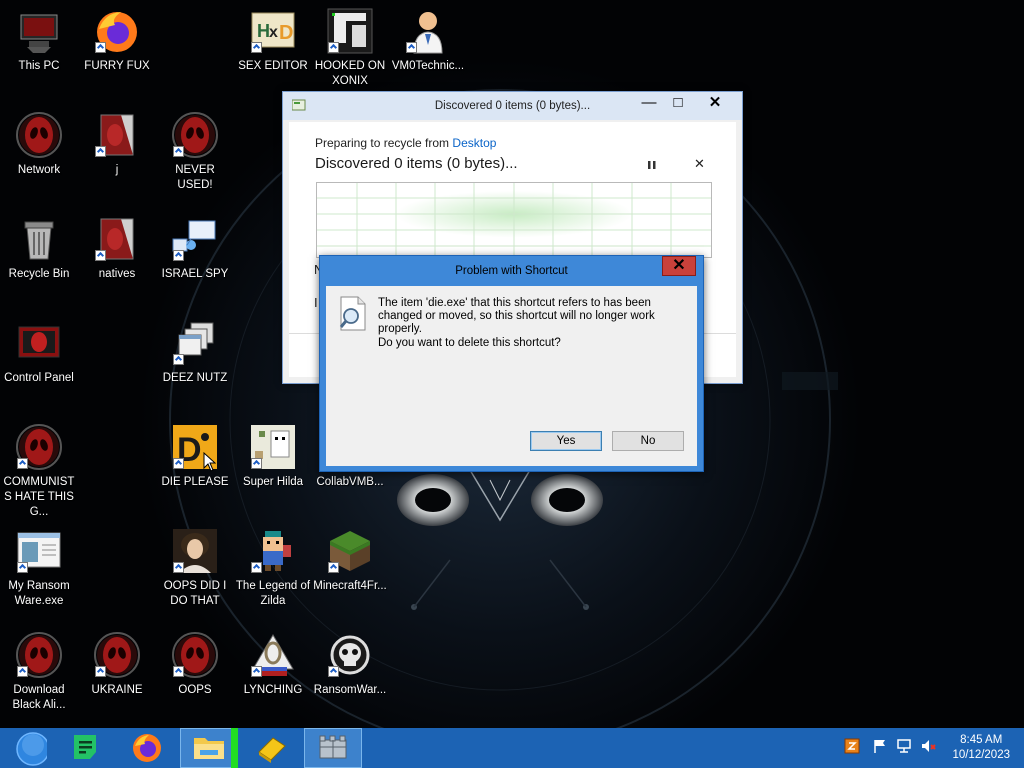 This screenshot has height=768, width=1024. Describe the element at coordinates (117, 274) in the screenshot. I see `desktop-icon-label: natives` at that location.